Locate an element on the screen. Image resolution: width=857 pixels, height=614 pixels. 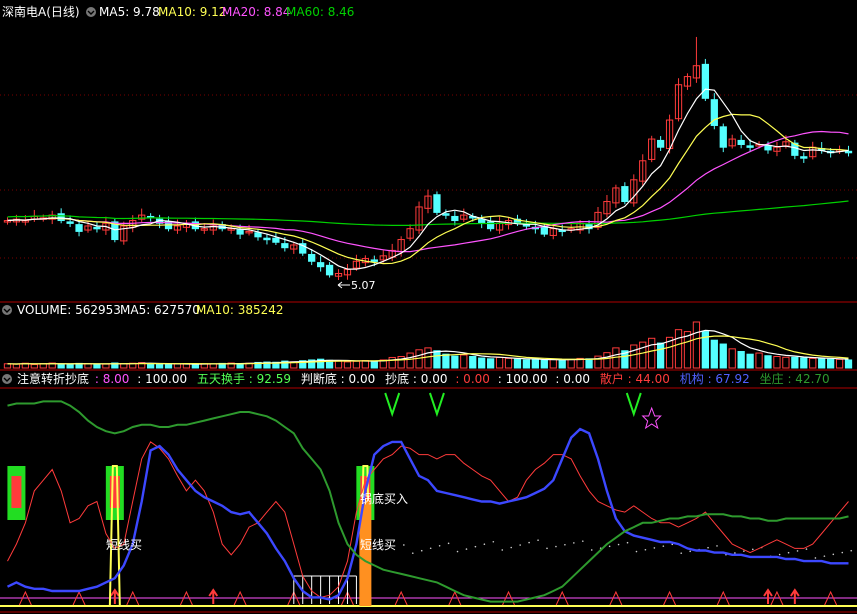
short-buy-label-2: 短线买 is located at coordinates (378, 545).